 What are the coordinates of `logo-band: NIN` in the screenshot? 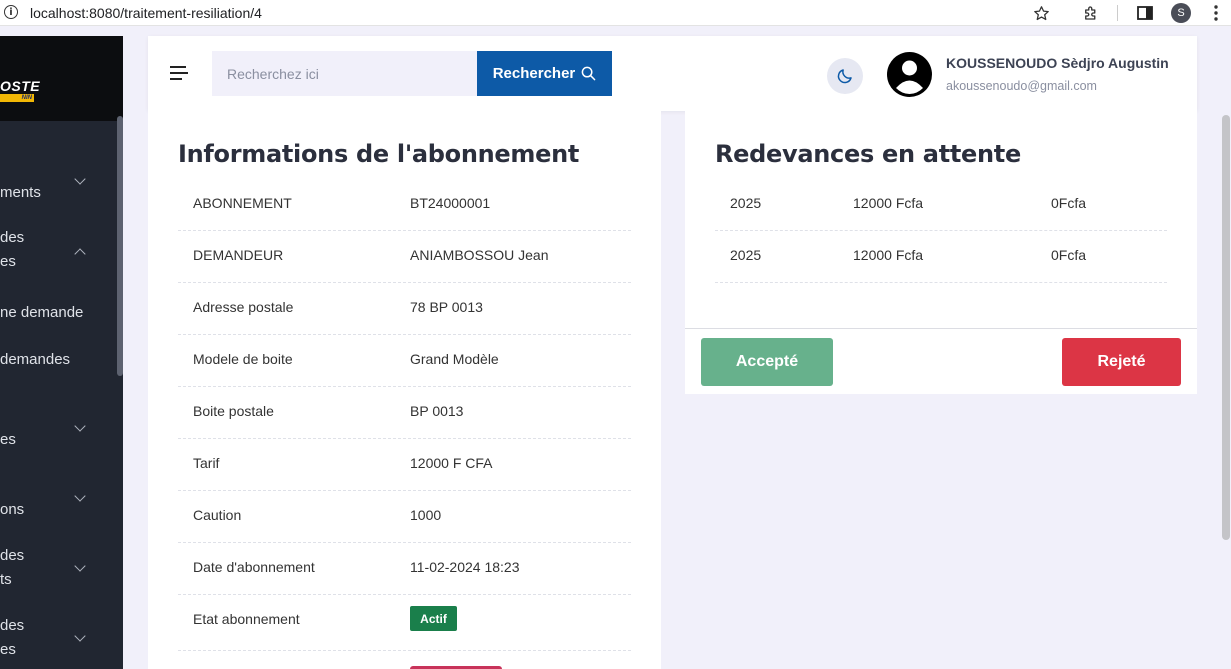 It's located at (17, 98).